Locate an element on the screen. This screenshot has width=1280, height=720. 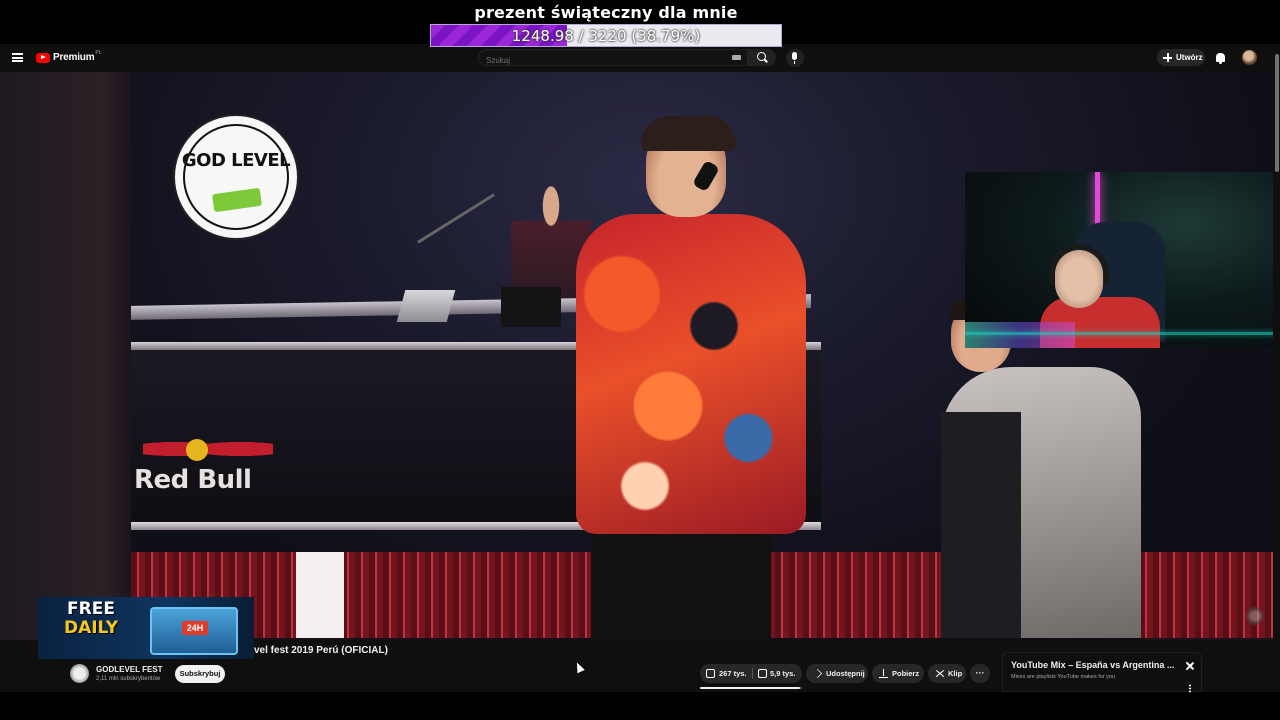
scissors-icon is located at coordinates (939, 673).